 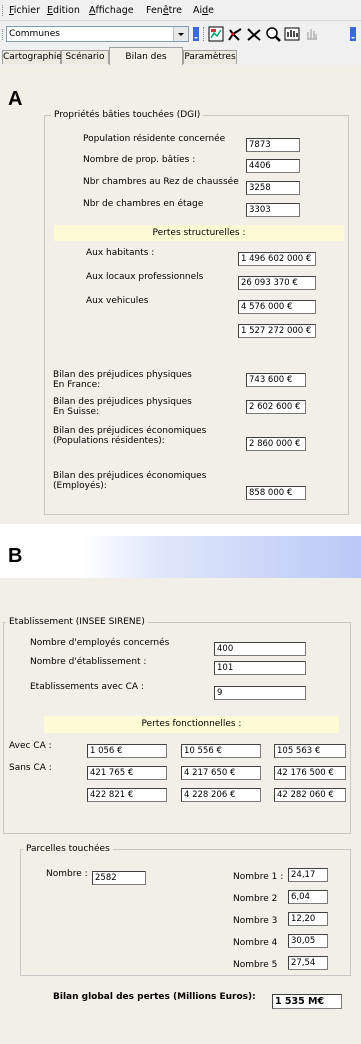 What do you see at coordinates (310, 773) in the screenshot?
I see `field-sans-ca-3: 42 176 500 €` at bounding box center [310, 773].